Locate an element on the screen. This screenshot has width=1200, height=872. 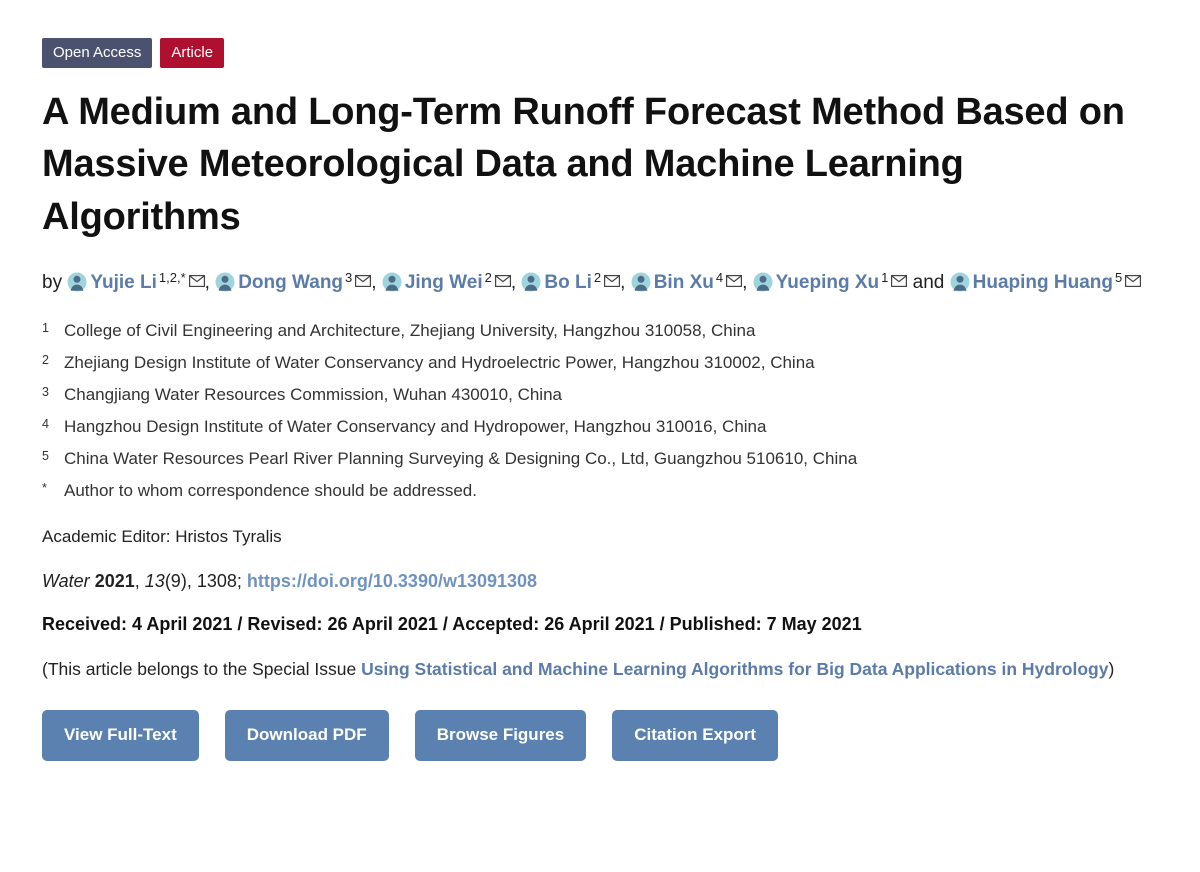
affiliation-marker: 5 is located at coordinates (45, 456).